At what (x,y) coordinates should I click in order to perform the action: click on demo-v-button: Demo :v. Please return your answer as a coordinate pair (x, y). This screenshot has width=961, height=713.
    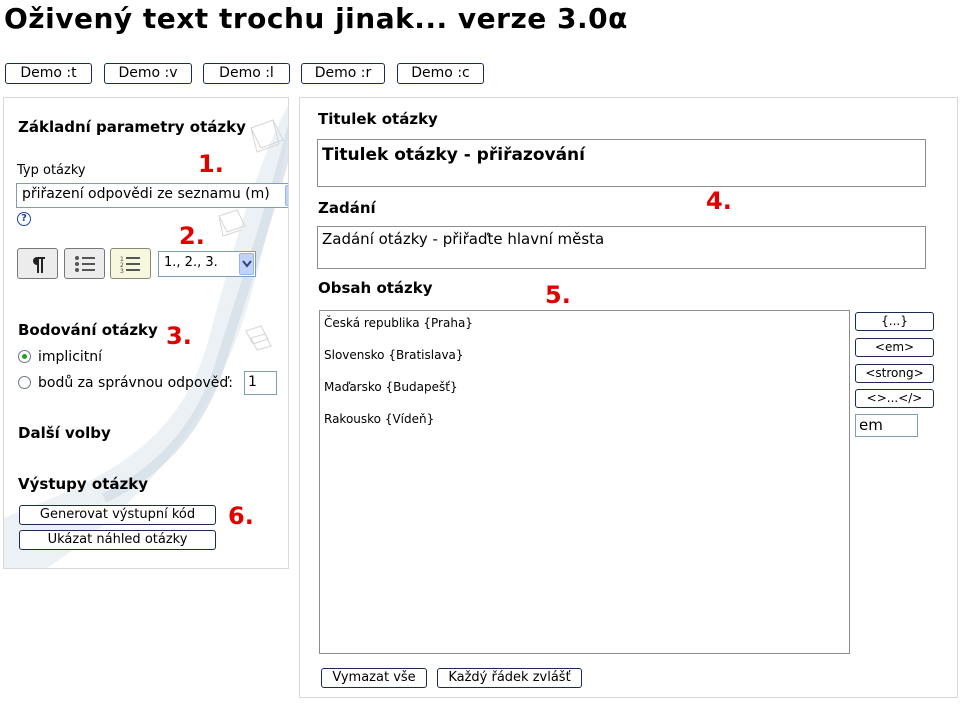
    Looking at the image, I should click on (148, 73).